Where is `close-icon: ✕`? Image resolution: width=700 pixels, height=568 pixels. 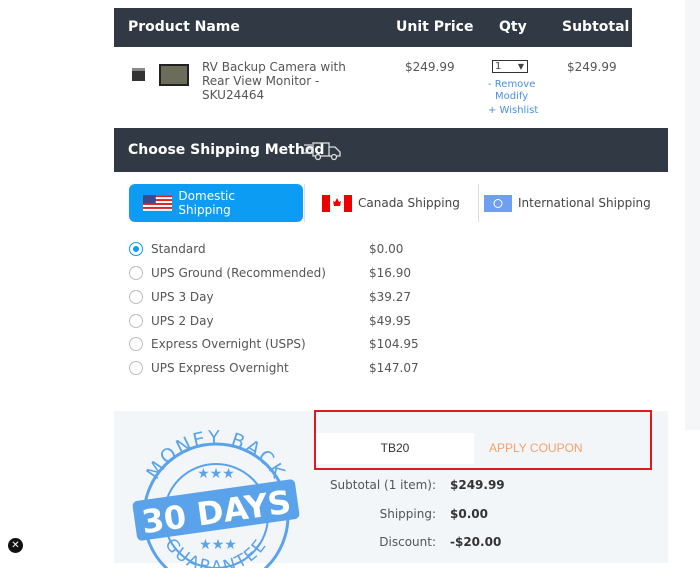
close-icon: ✕ is located at coordinates (15, 545).